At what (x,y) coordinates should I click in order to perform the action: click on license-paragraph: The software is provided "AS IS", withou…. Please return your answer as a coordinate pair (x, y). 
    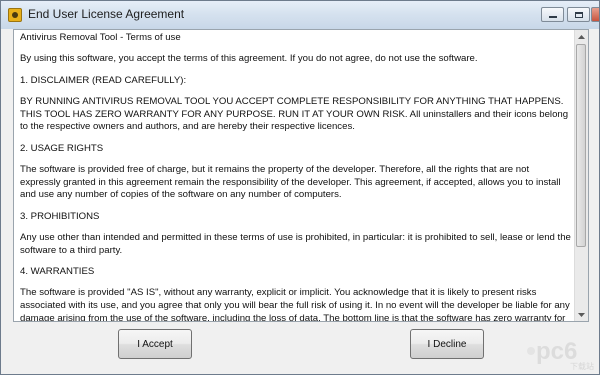
    Looking at the image, I should click on (295, 304).